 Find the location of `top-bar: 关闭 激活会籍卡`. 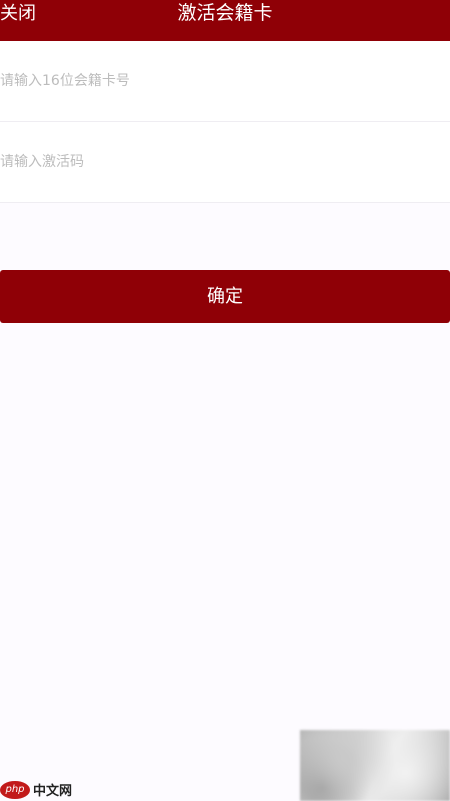

top-bar: 关闭 激活会籍卡 is located at coordinates (225, 20).